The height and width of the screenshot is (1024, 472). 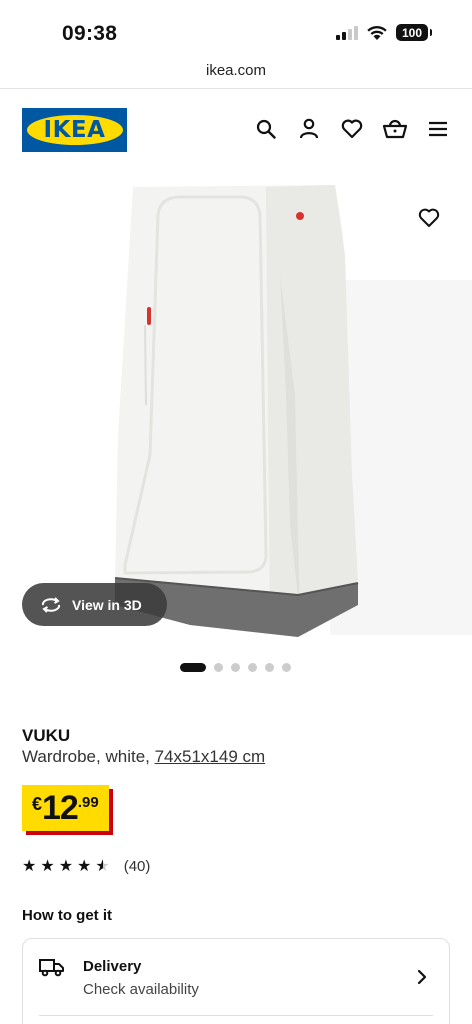 What do you see at coordinates (347, 32) in the screenshot?
I see `cellular-signal-icon` at bounding box center [347, 32].